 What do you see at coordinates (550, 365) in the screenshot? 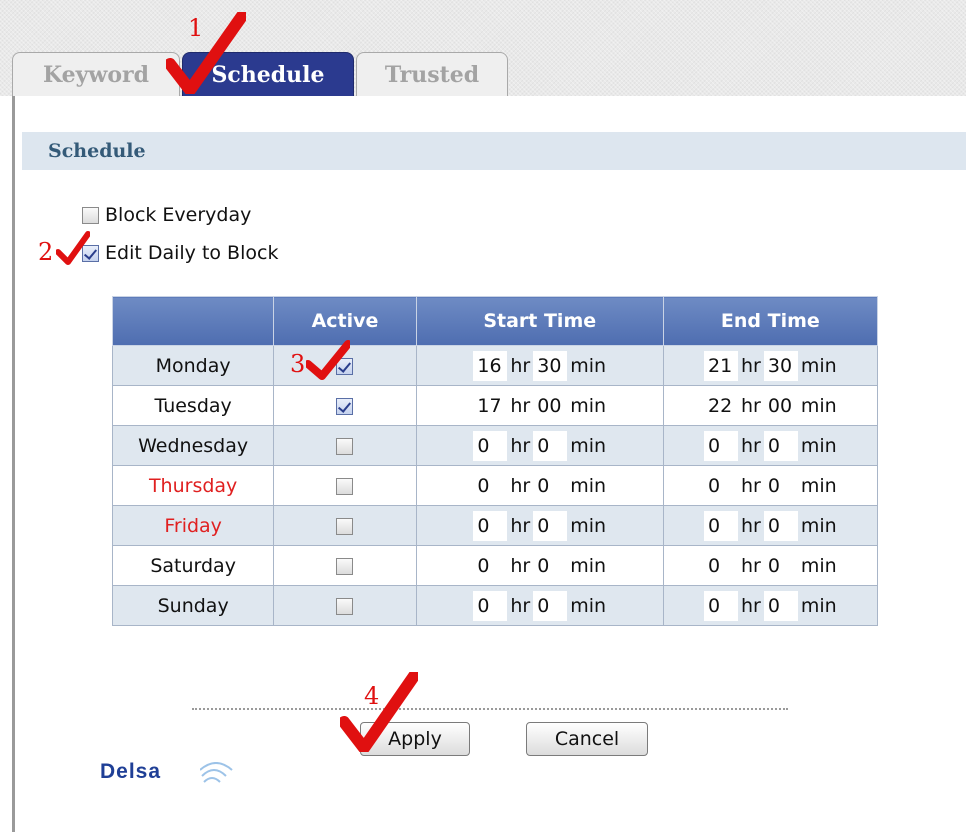
I see `start-minute-input: 30` at bounding box center [550, 365].